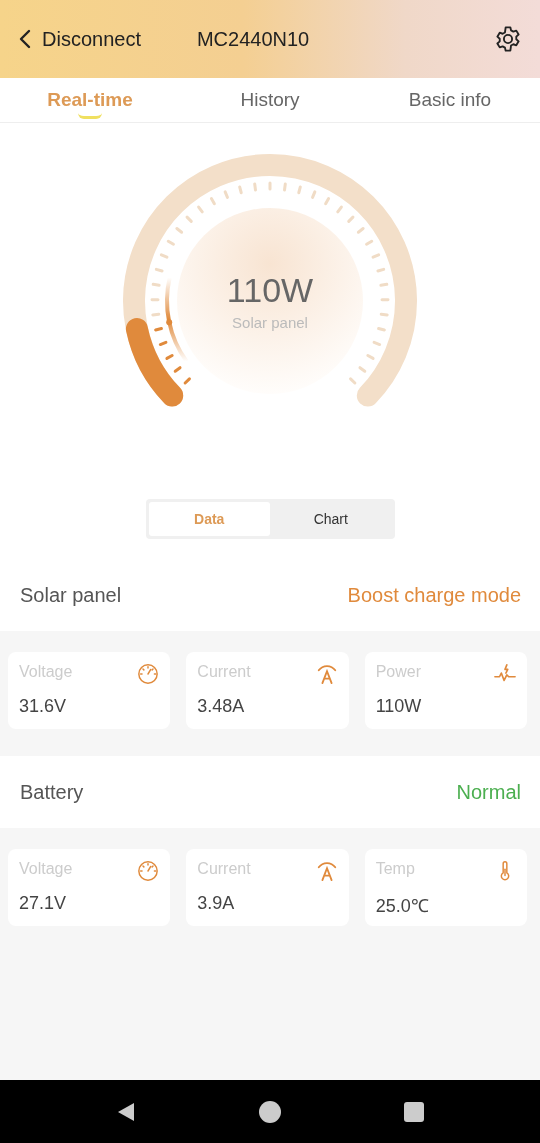 The width and height of the screenshot is (540, 1143). I want to click on status-text: Boost charge mode, so click(434, 595).